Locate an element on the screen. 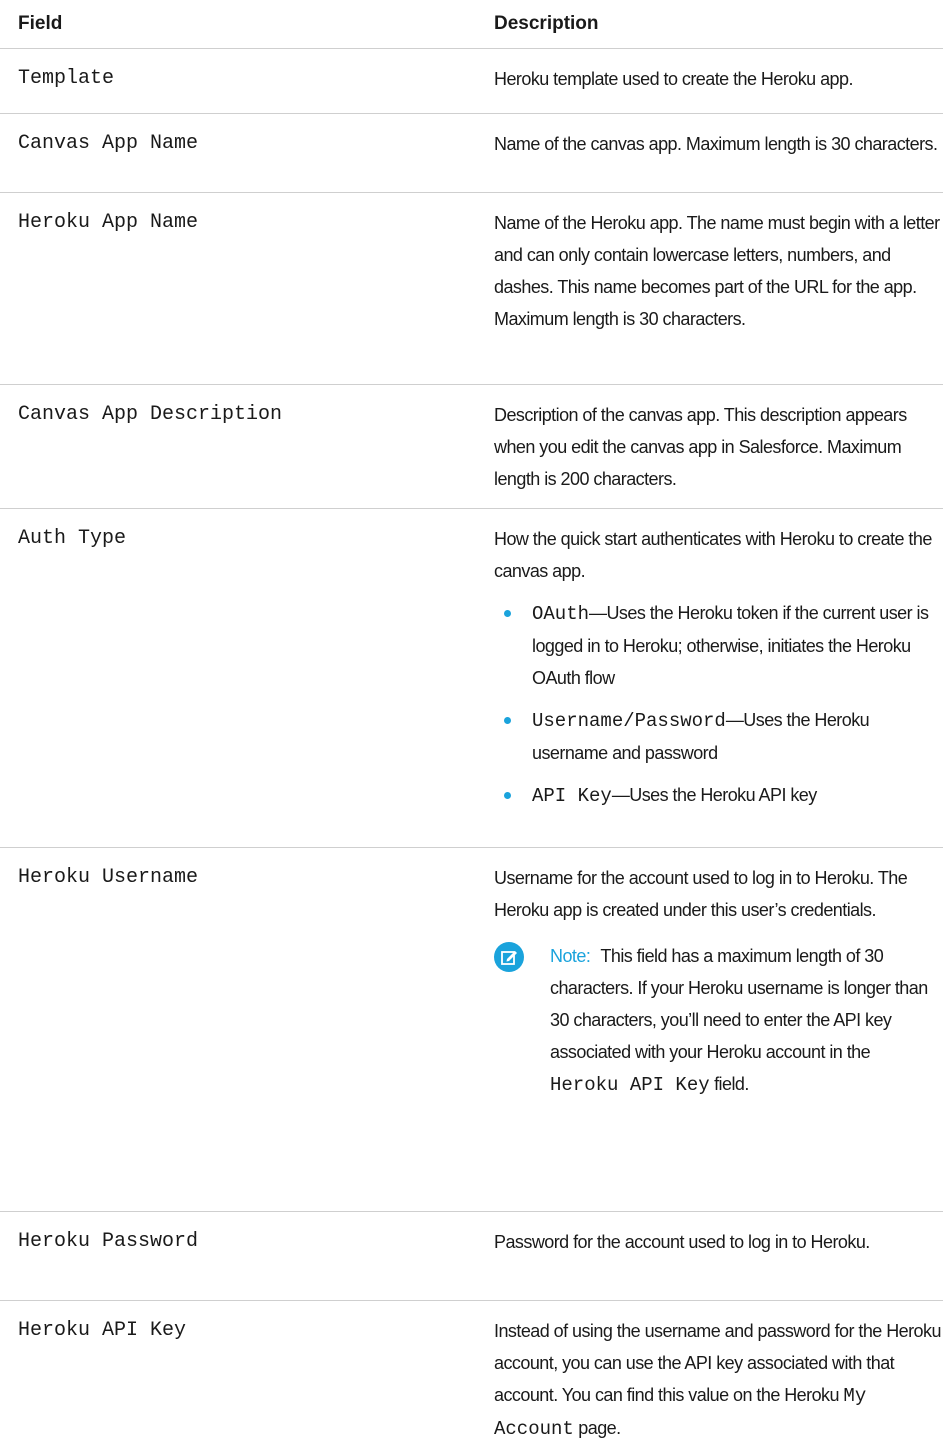 The width and height of the screenshot is (943, 1453). field-name: Heroku App Name is located at coordinates (108, 222).